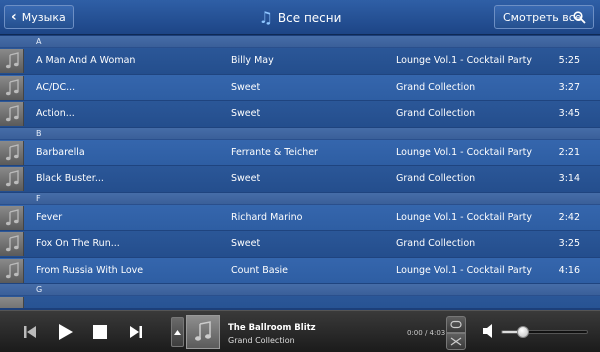 The width and height of the screenshot is (600, 352). Describe the element at coordinates (49, 217) in the screenshot. I see `song-title: Fever` at that location.